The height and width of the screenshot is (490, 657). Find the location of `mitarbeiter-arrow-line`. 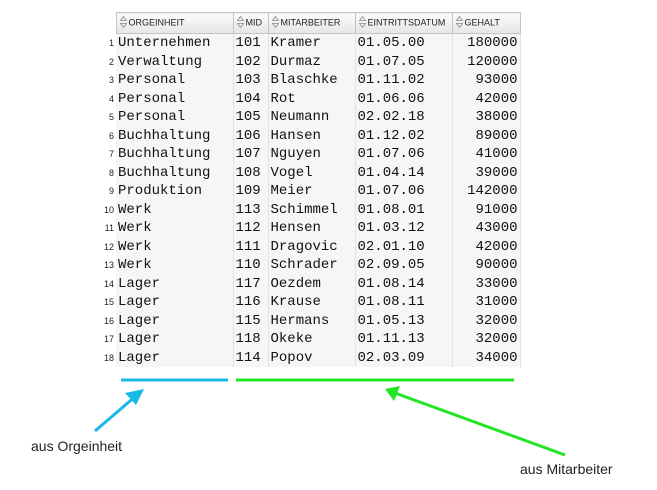

mitarbeiter-arrow-line is located at coordinates (480, 424).